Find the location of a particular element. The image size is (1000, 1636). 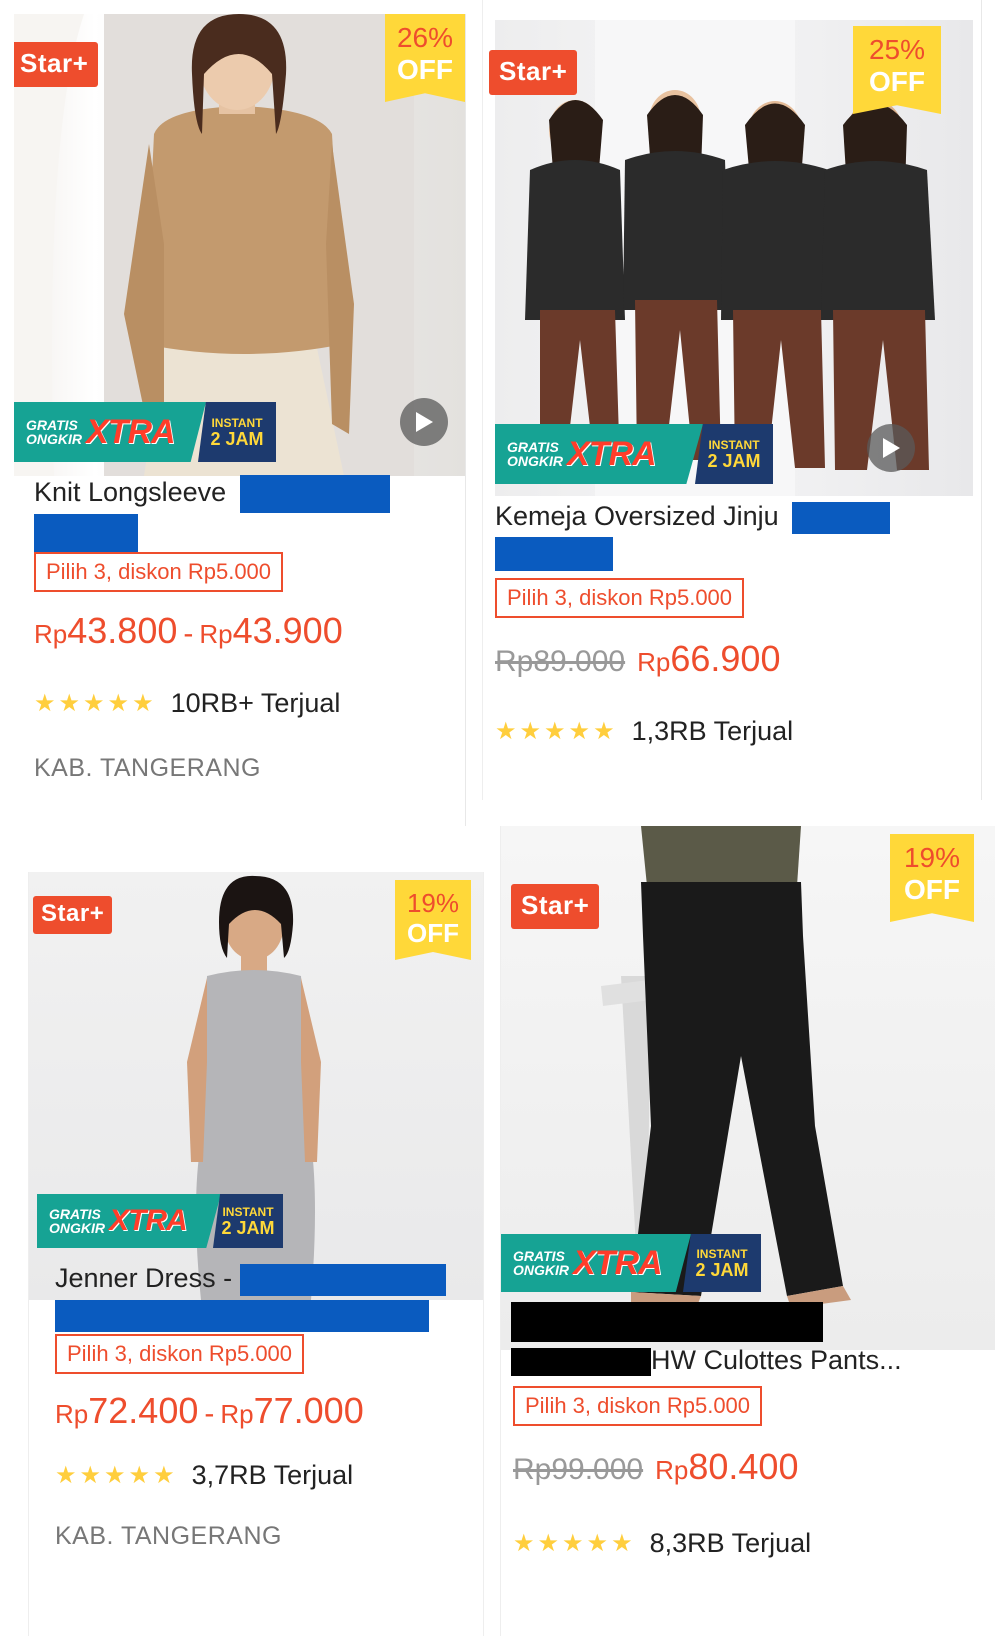

shop-location: KAB. TANGERANG is located at coordinates (147, 768).